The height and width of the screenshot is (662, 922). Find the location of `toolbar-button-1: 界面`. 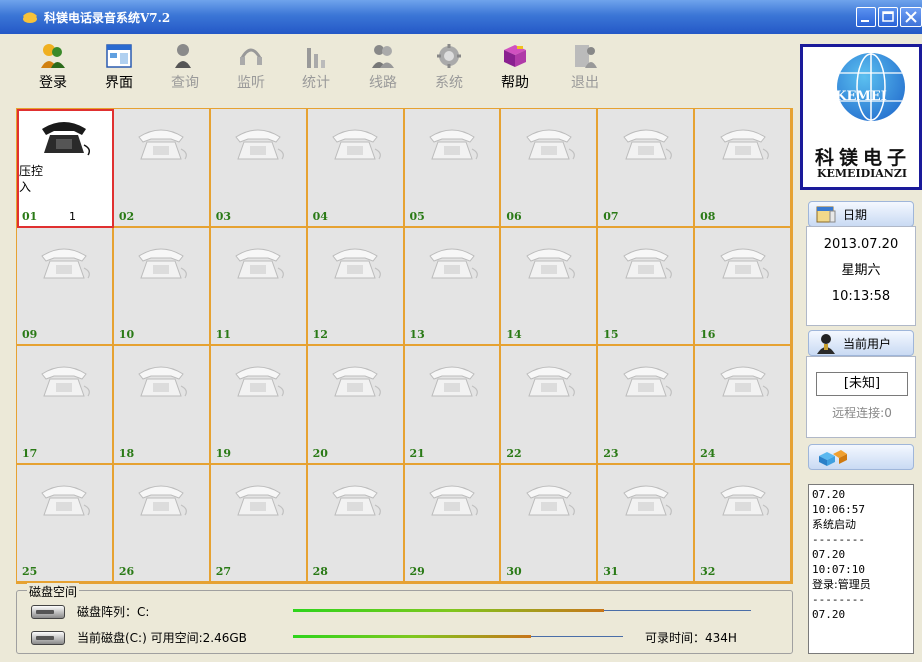

toolbar-button-1: 界面 is located at coordinates (119, 67).